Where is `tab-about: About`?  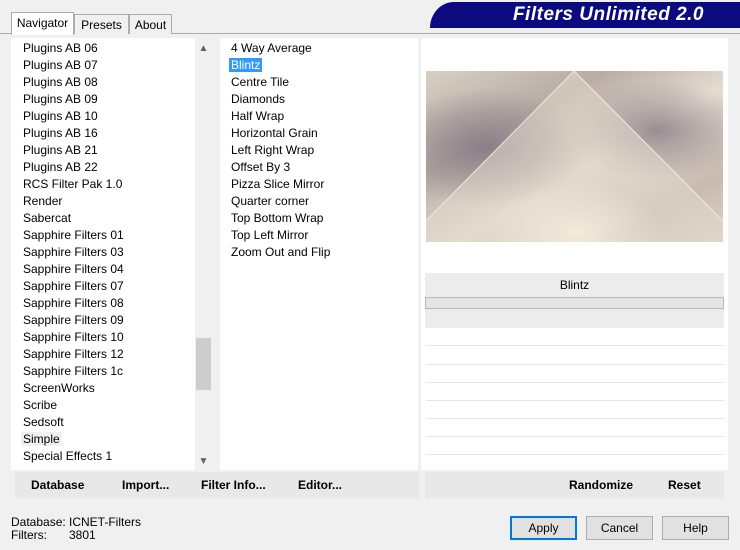
tab-about: About is located at coordinates (150, 24).